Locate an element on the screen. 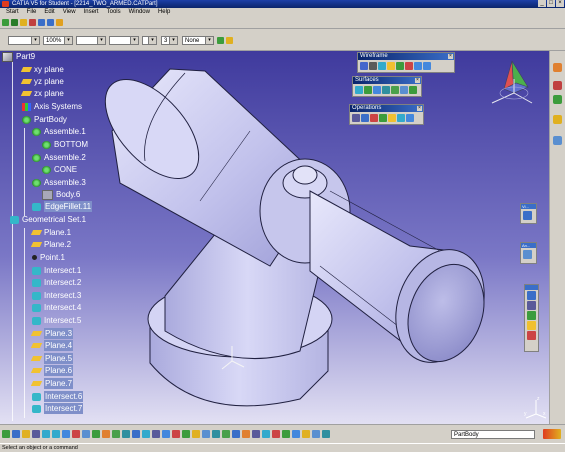 Image resolution: width=565 pixels, height=452 pixels. hole-icon is located at coordinates (166, 434).